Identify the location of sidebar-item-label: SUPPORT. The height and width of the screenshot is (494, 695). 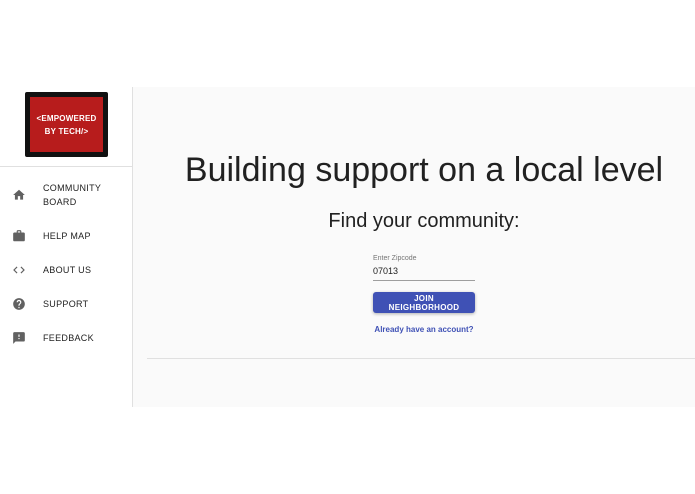
(66, 304).